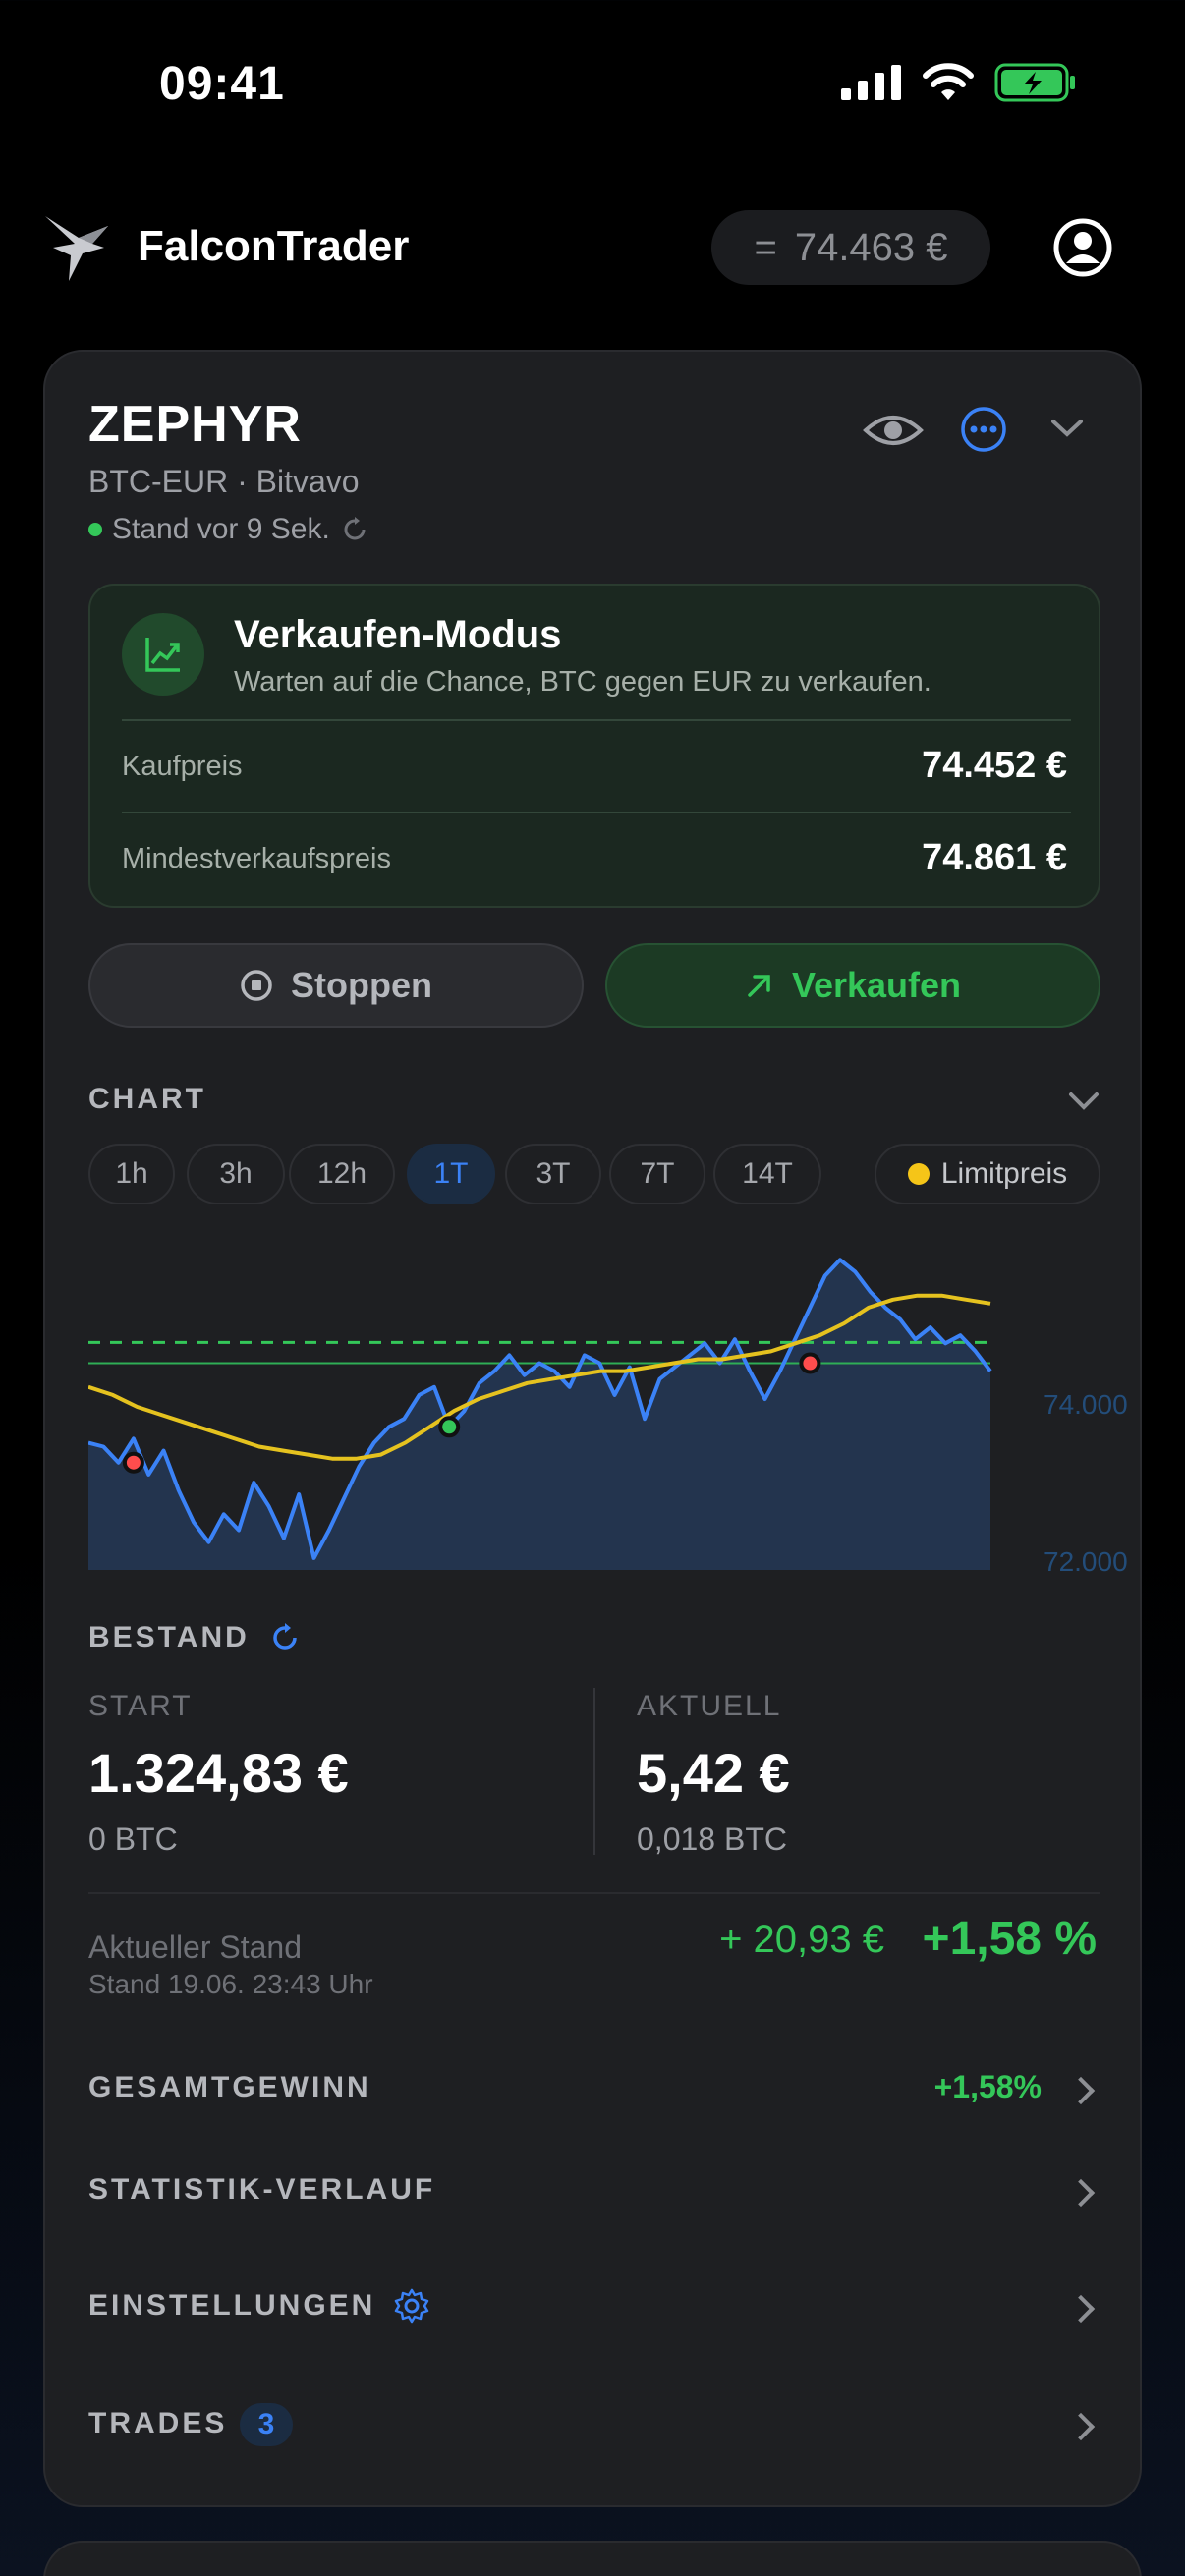 This screenshot has height=2576, width=1185. What do you see at coordinates (995, 857) in the screenshot?
I see `min-sell-value: 74.861 €` at bounding box center [995, 857].